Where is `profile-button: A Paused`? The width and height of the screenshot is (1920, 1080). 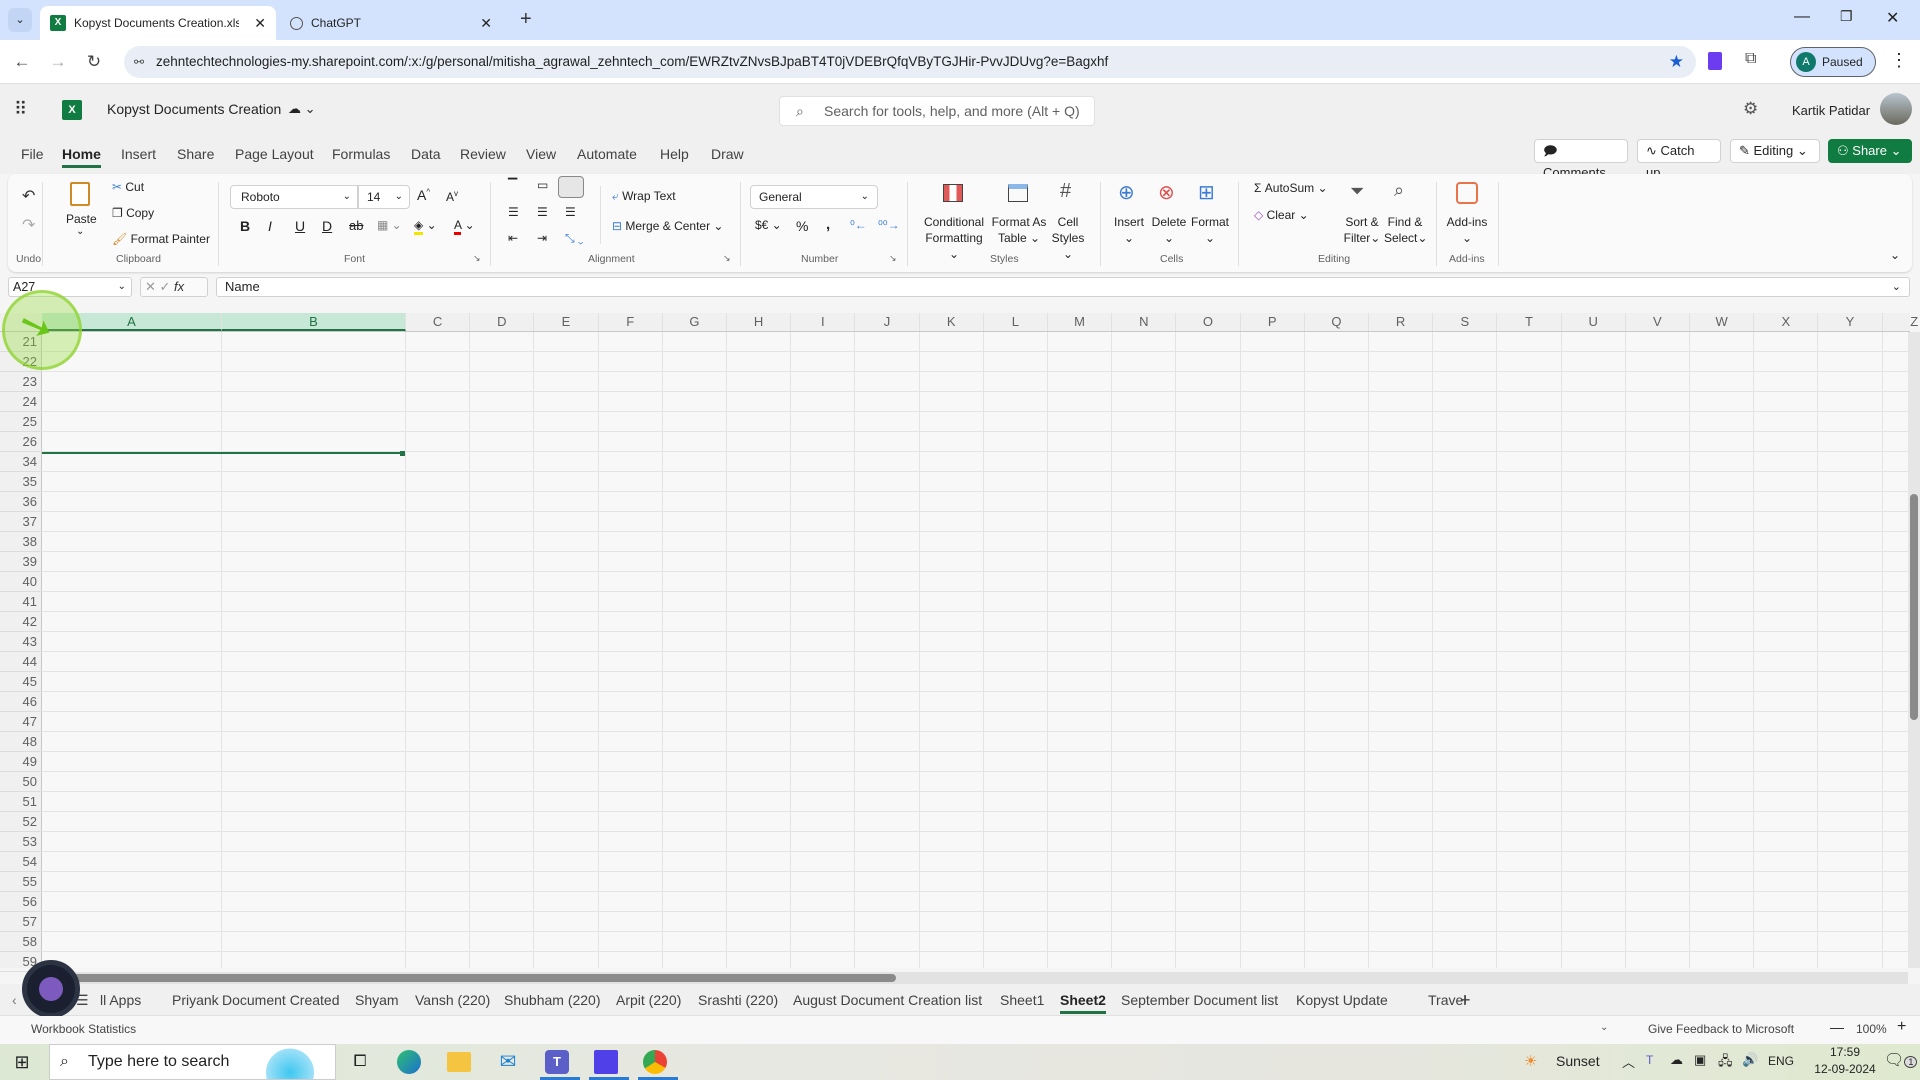 profile-button: A Paused is located at coordinates (1833, 62).